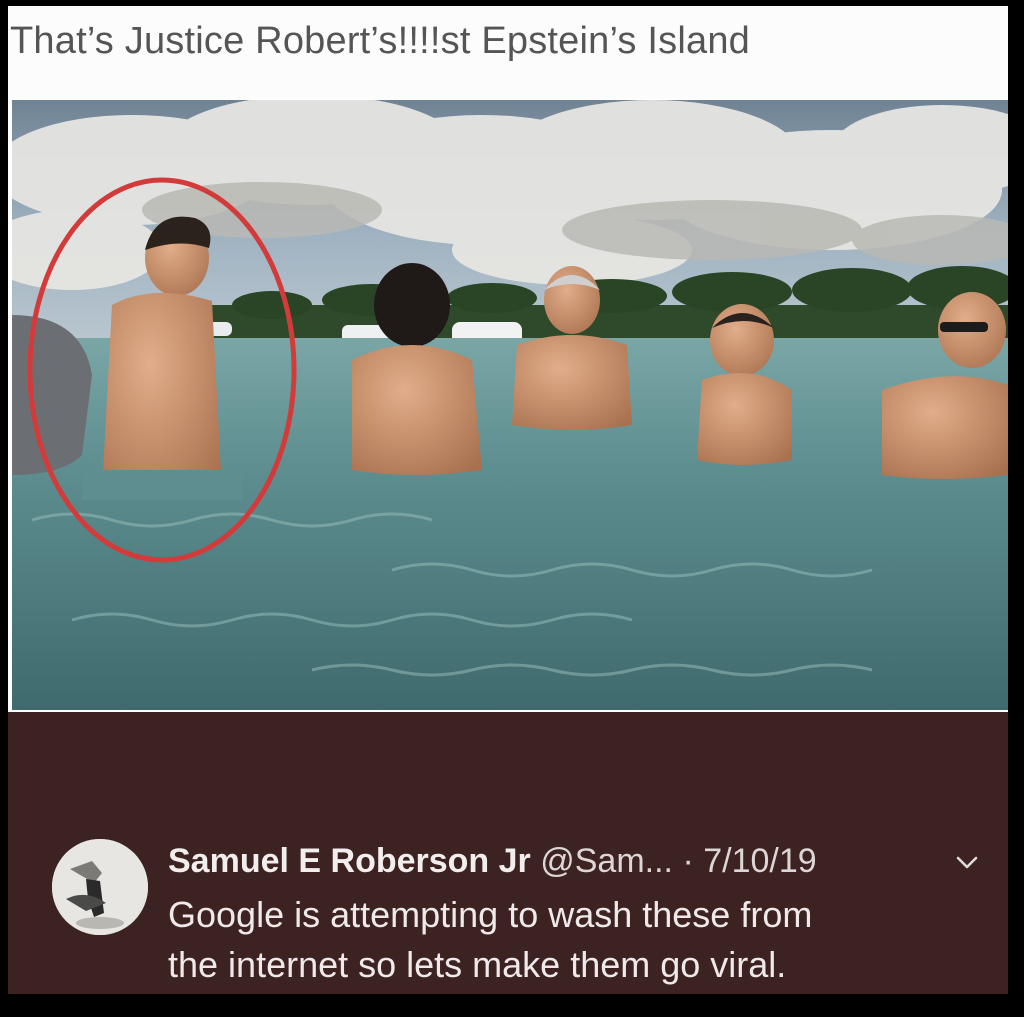 The image size is (1024, 1017). I want to click on tweet-header: Samuel E Roberson Jr @Sam... · 7/10/19, so click(492, 862).